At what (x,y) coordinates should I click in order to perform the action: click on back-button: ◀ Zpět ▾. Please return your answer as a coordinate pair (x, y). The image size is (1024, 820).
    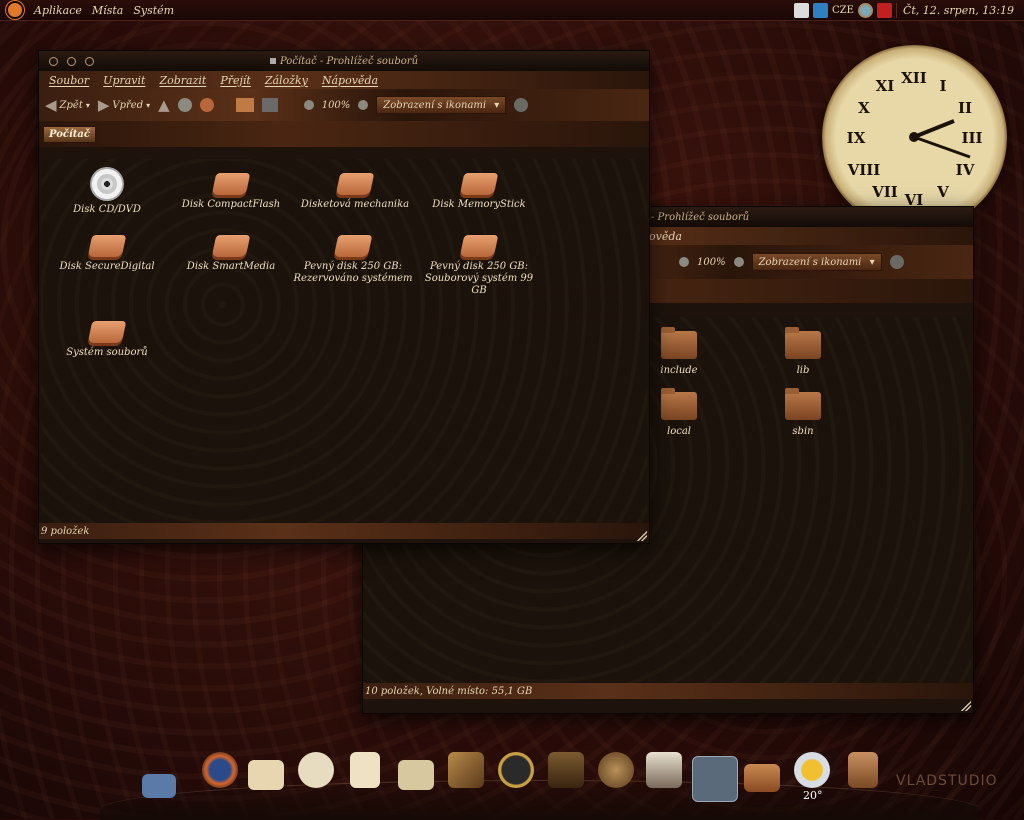
    Looking at the image, I should click on (67, 105).